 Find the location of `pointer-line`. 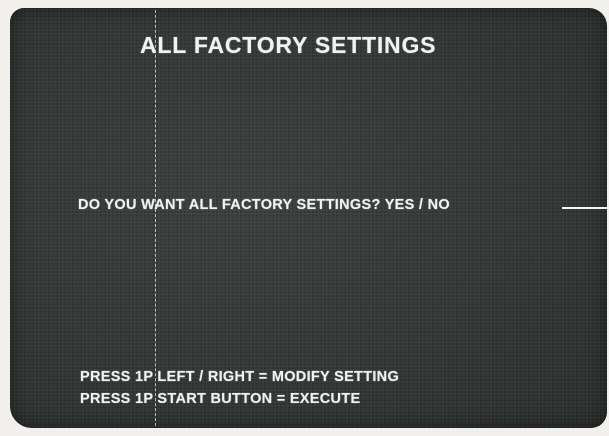

pointer-line is located at coordinates (585, 208).